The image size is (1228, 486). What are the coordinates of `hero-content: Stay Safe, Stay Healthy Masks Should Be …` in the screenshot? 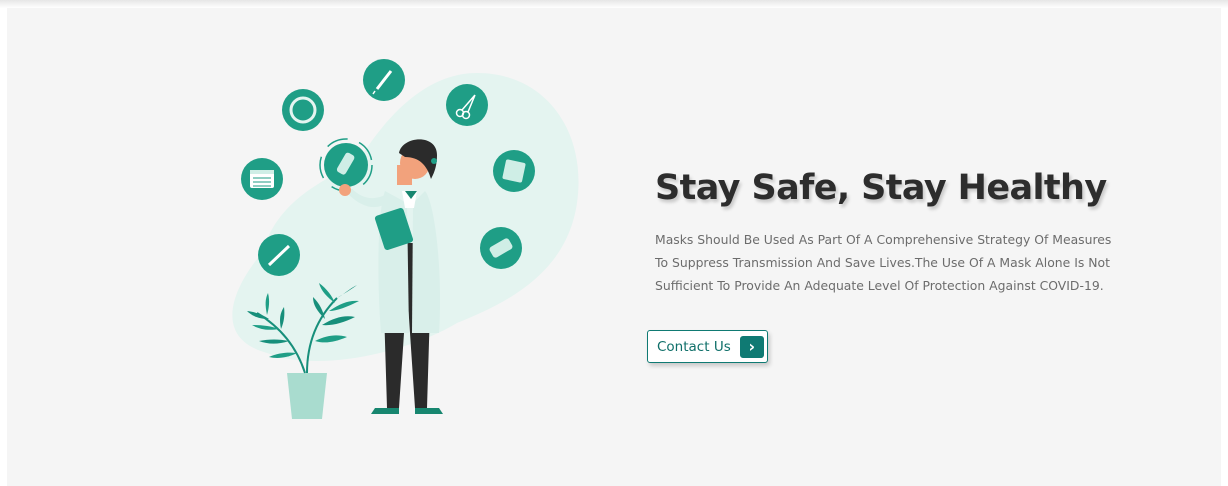 It's located at (890, 232).